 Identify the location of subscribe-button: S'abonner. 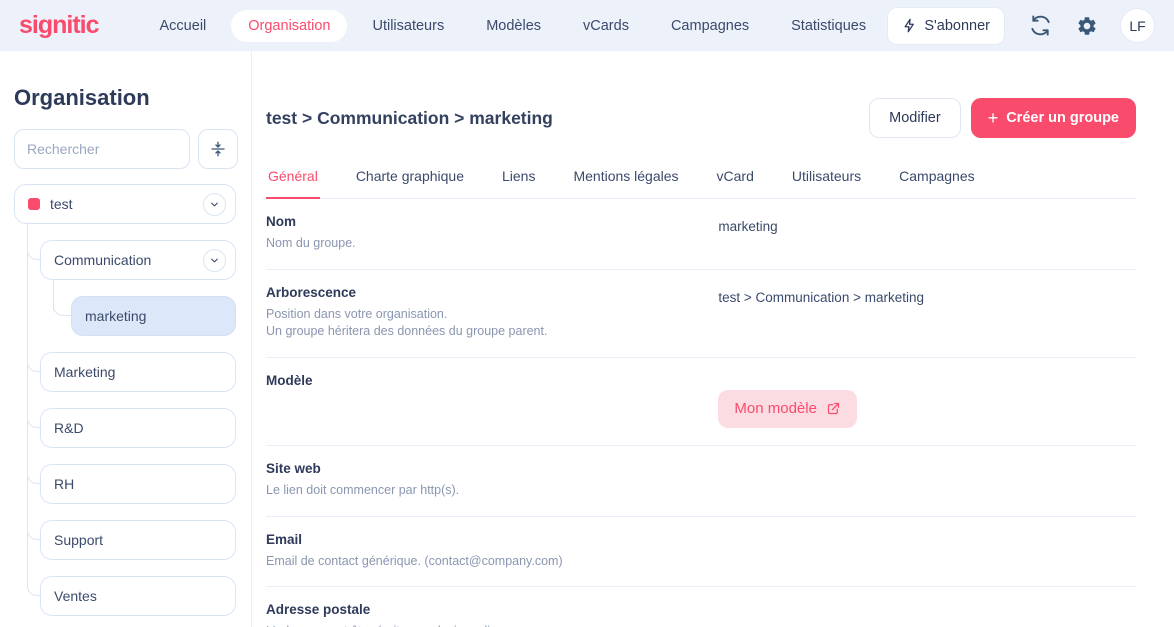
(946, 25).